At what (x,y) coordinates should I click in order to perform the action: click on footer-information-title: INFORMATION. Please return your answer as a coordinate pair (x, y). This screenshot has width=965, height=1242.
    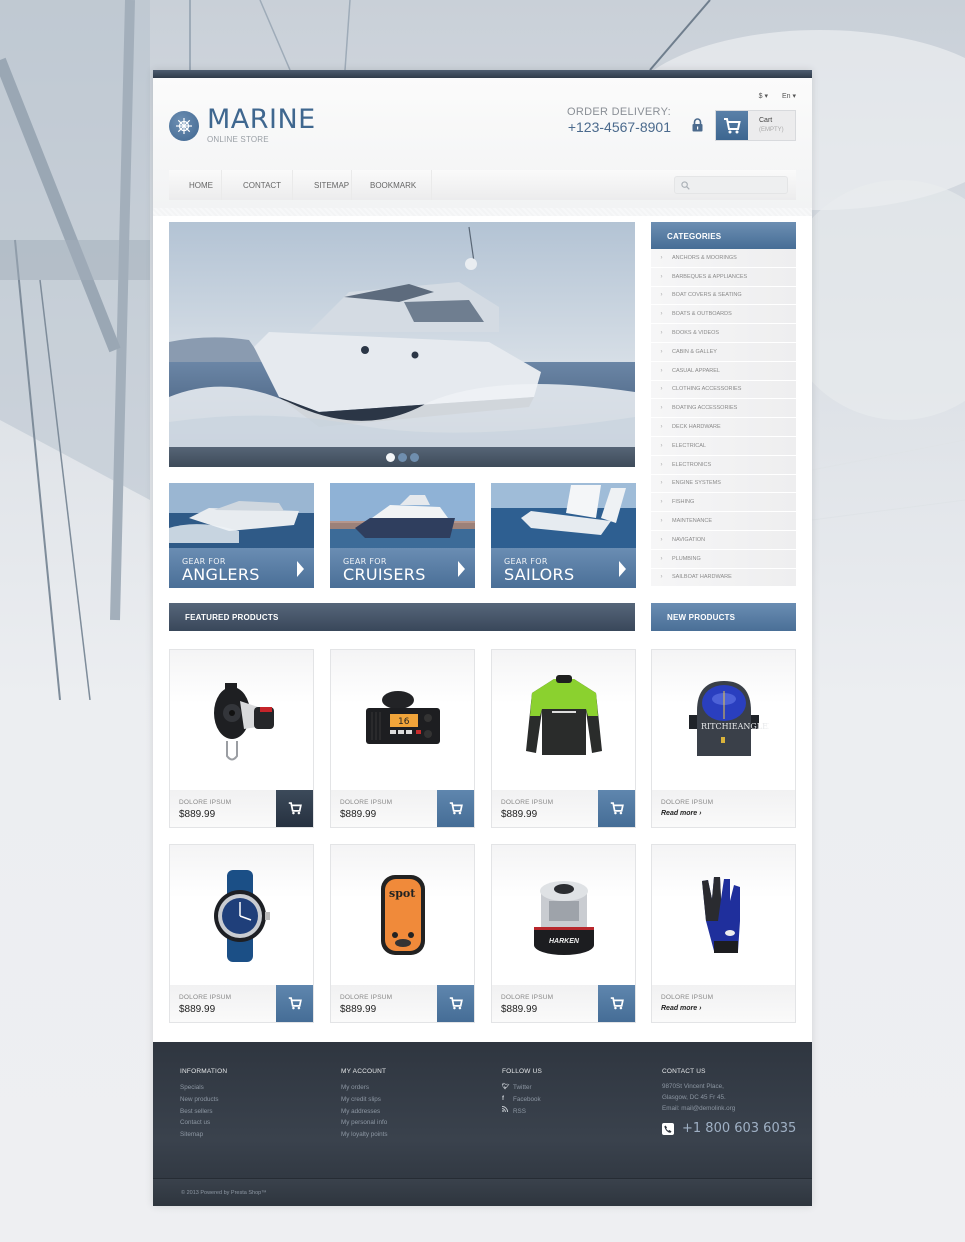
    Looking at the image, I should click on (204, 1071).